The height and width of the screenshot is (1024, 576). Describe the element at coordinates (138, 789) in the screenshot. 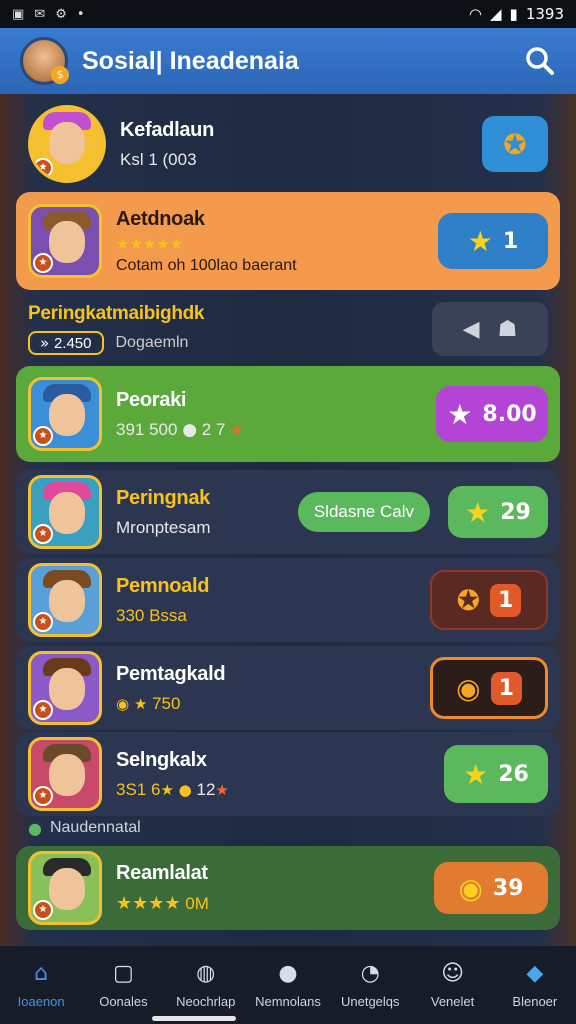

I see `player-score: 3S1 6` at that location.